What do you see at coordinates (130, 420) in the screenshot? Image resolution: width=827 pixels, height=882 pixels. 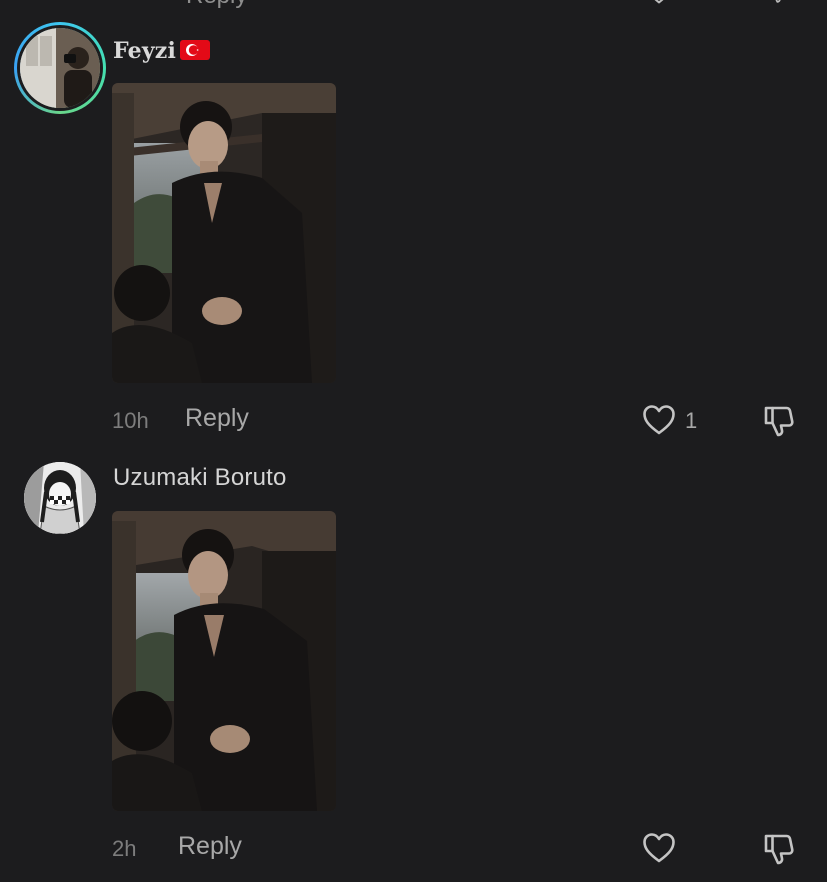 I see `comment-timestamp: 10h` at bounding box center [130, 420].